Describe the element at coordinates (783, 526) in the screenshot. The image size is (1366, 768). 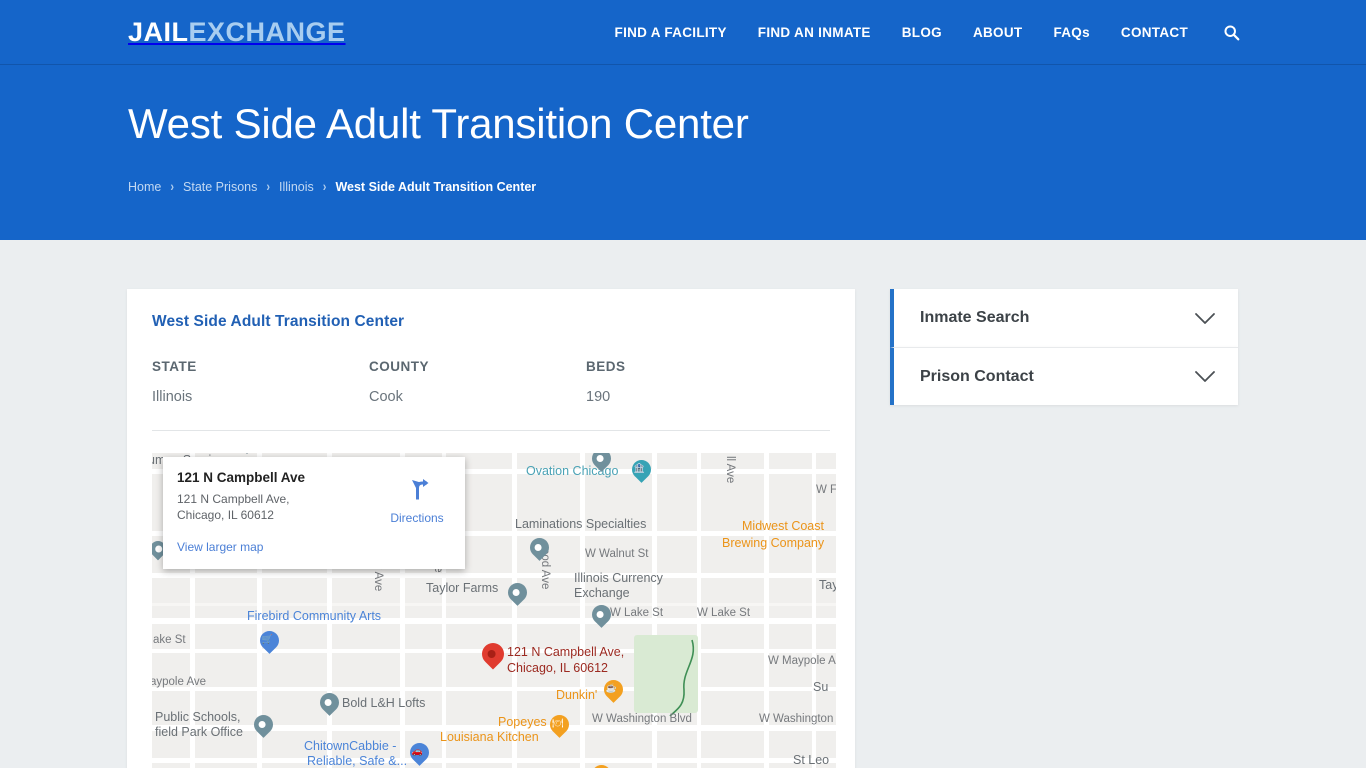
I see `map-label-midwest-coast-brewing-line1: Midwest Coast` at that location.